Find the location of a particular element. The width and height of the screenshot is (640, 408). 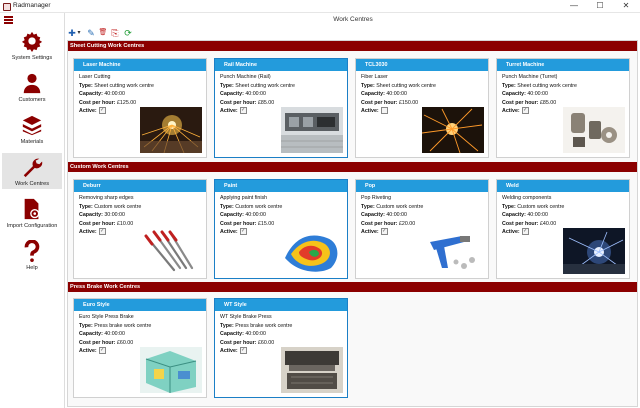

laser-cutting-image is located at coordinates (171, 130).